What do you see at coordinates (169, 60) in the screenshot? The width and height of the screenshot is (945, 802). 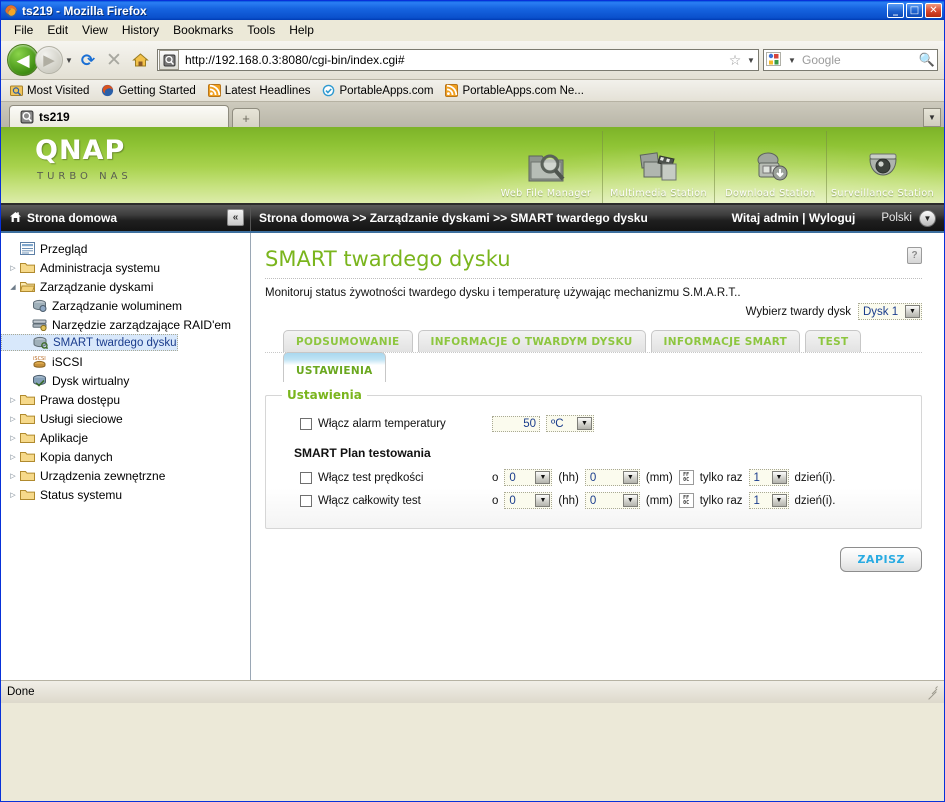 I see `site-identity-icon` at bounding box center [169, 60].